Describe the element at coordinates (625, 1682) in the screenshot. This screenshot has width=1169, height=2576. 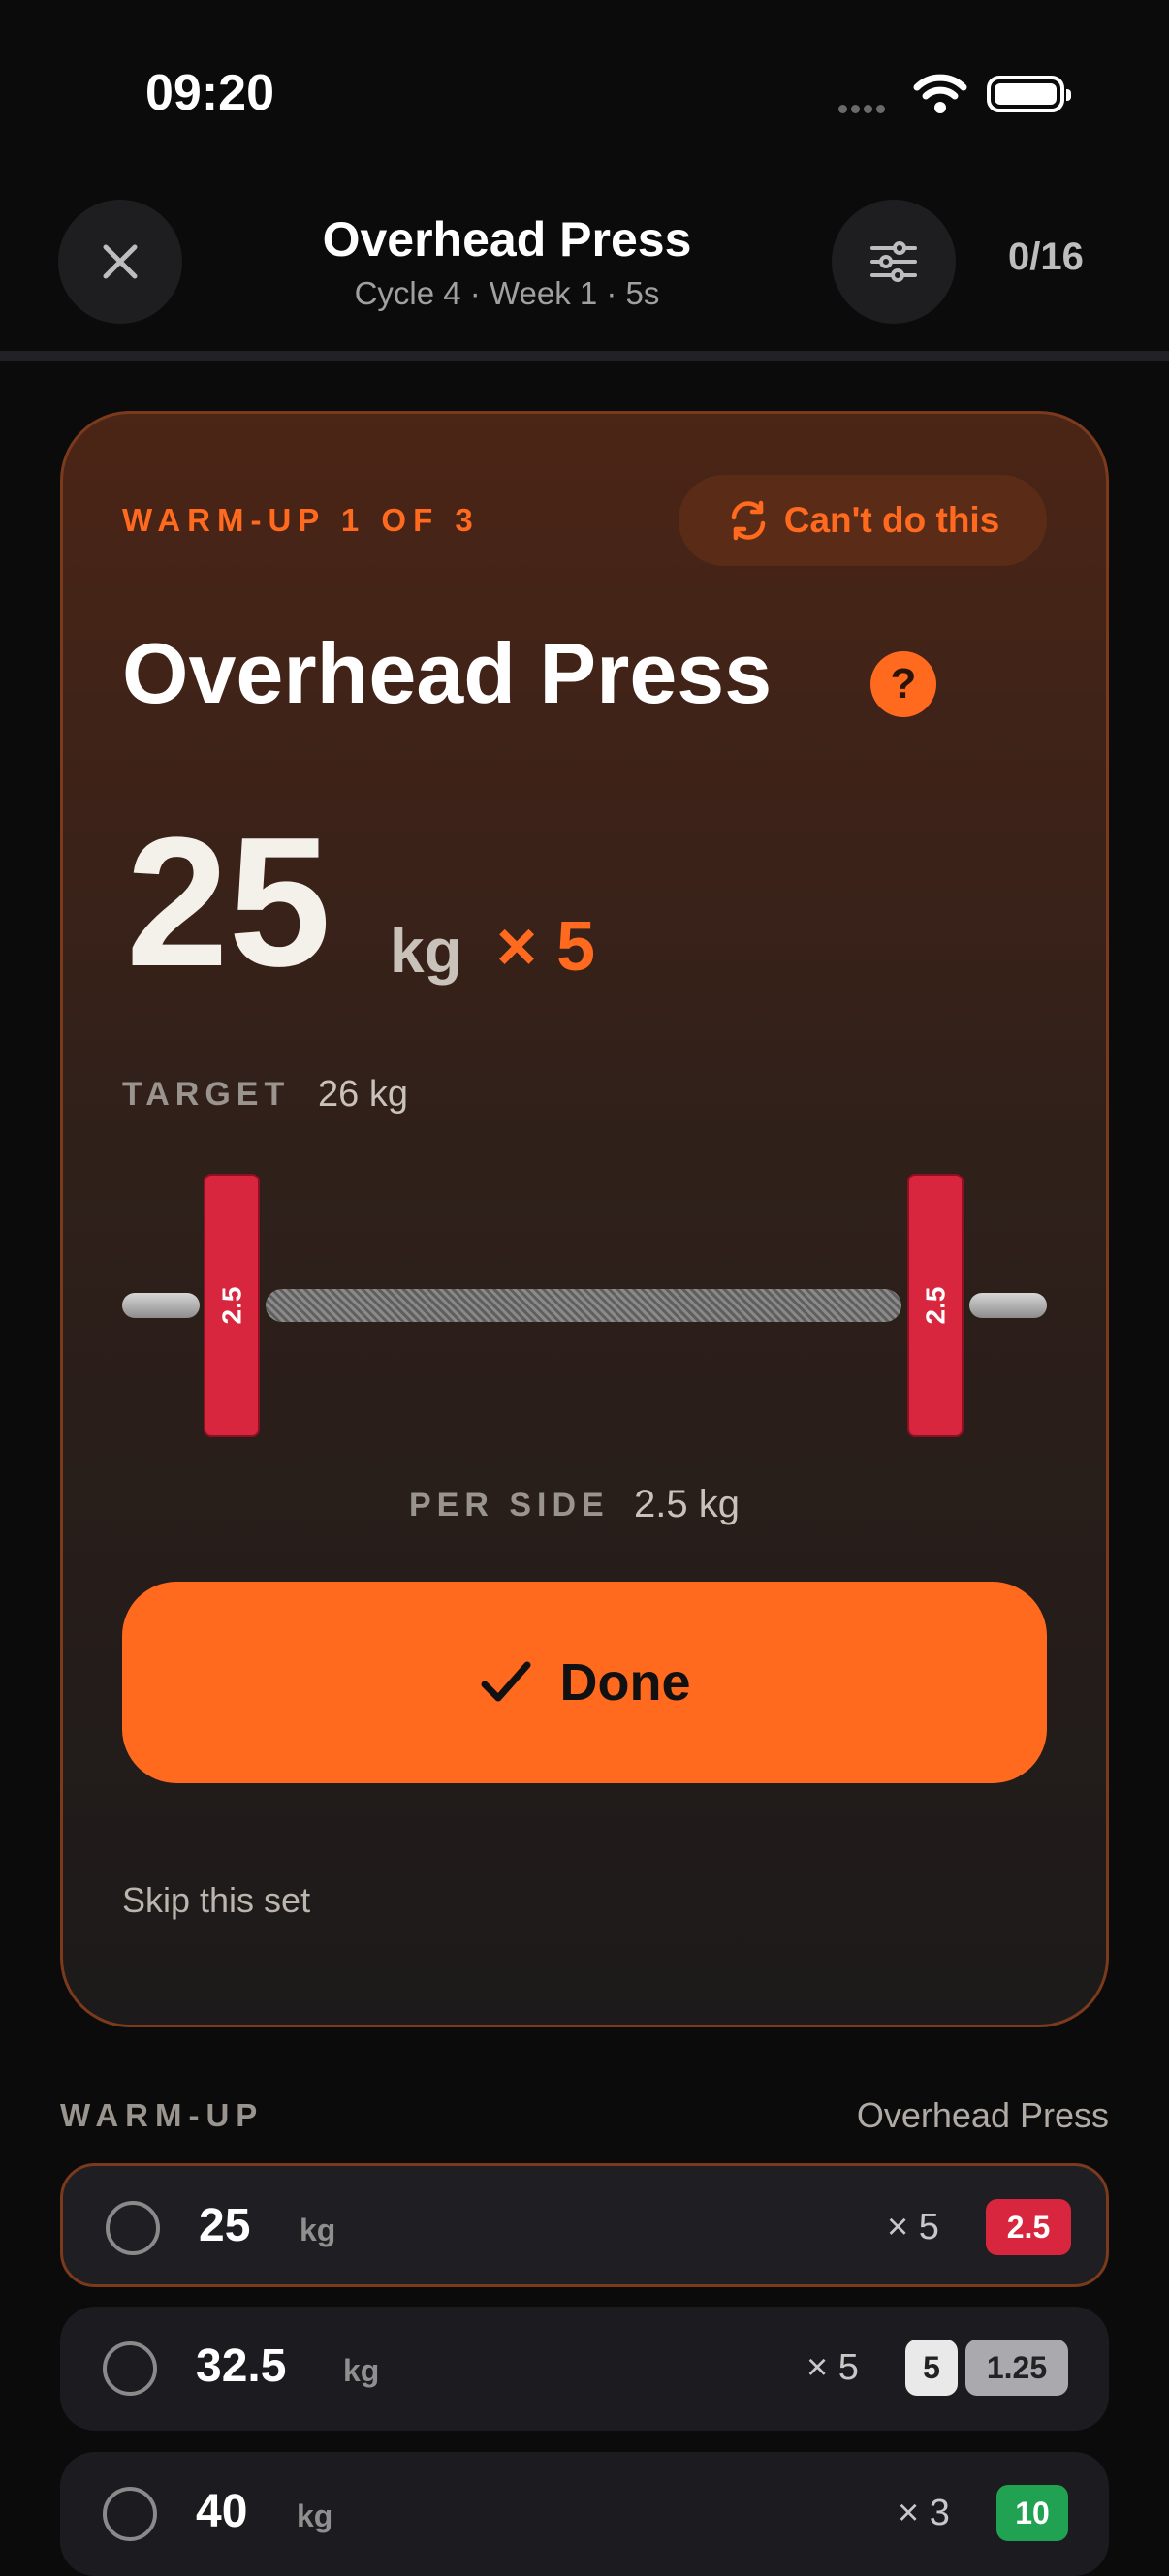
I see `done-label: Done` at that location.